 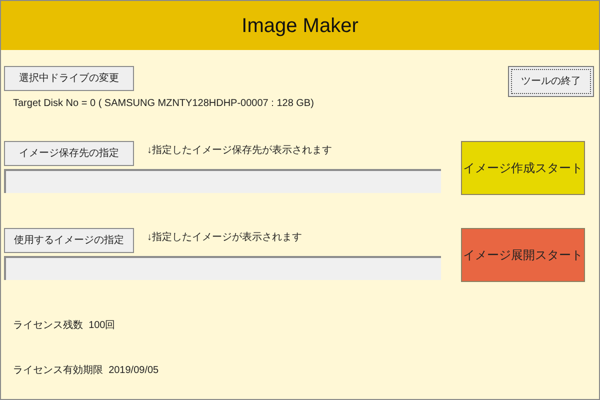 What do you see at coordinates (86, 371) in the screenshot?
I see `license-info: ライセンス有効期限 2019/09/05` at bounding box center [86, 371].